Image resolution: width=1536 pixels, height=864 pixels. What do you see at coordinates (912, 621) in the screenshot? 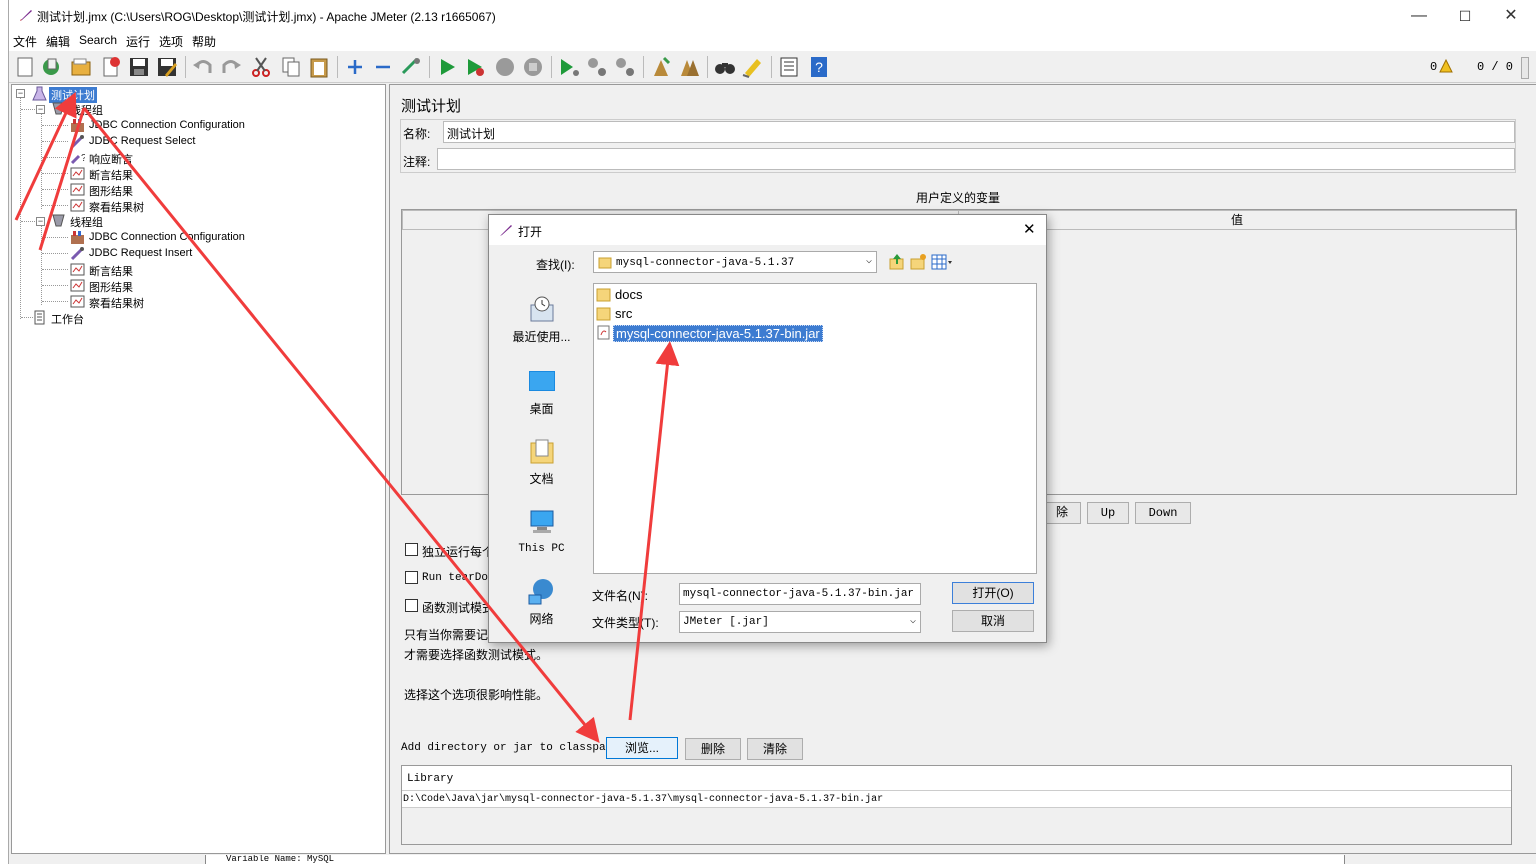
I see `chevron-down-icon: ⌵` at bounding box center [912, 621].